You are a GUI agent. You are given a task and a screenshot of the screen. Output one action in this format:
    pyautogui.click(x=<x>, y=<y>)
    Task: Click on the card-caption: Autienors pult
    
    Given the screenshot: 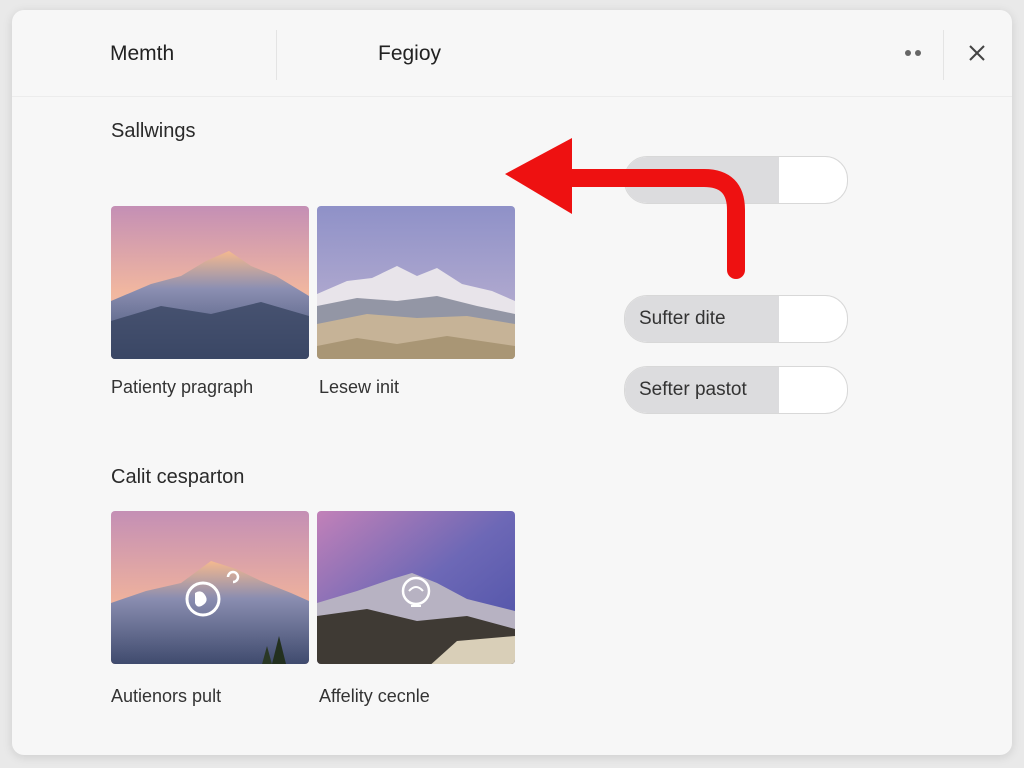 What is the action you would take?
    pyautogui.click(x=166, y=696)
    